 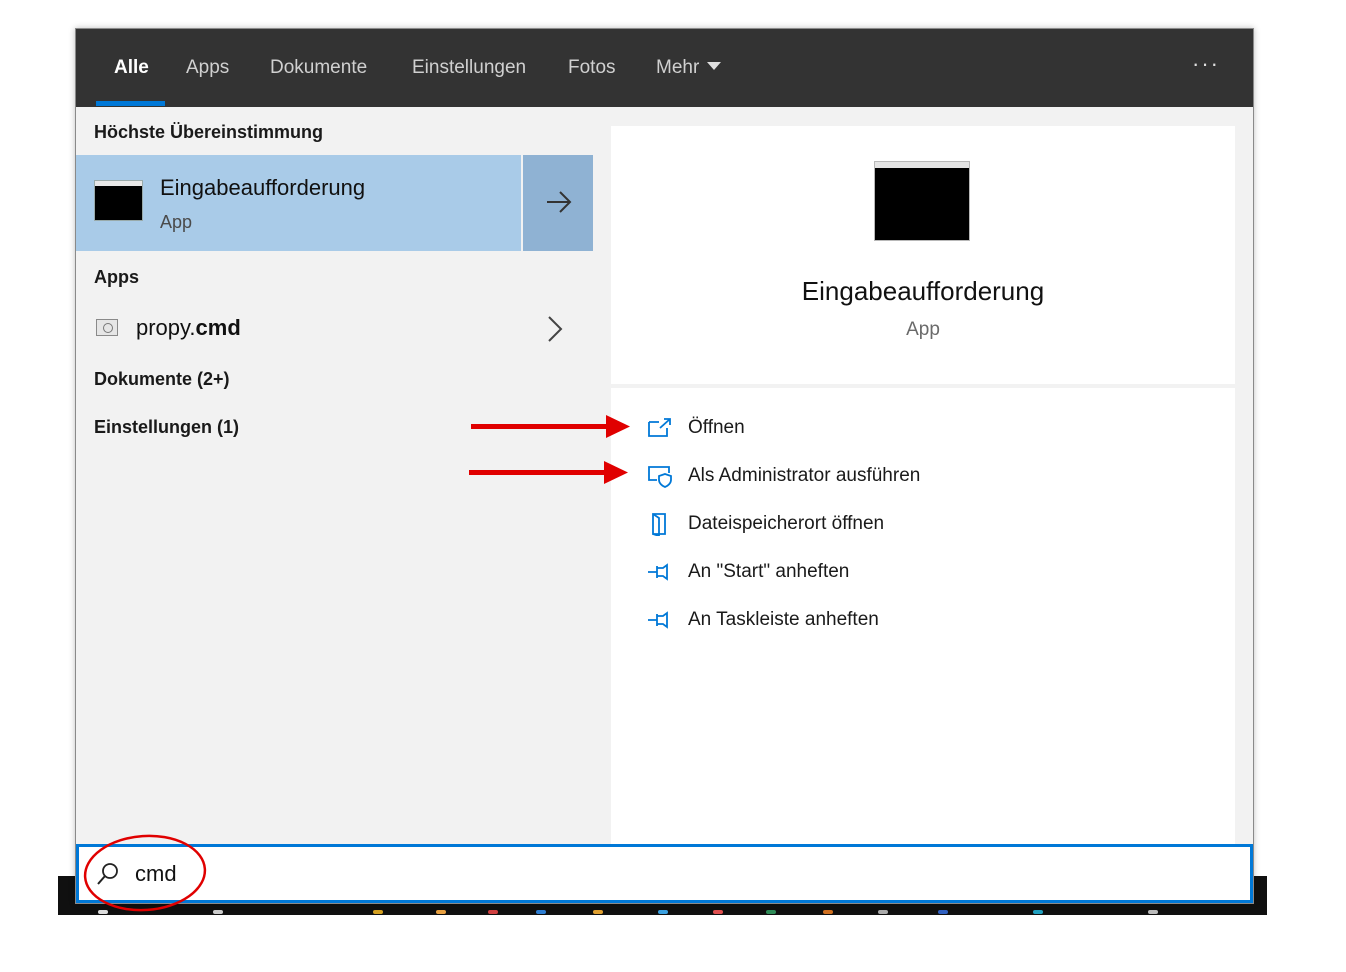 I want to click on best-match-type: App, so click(x=176, y=222).